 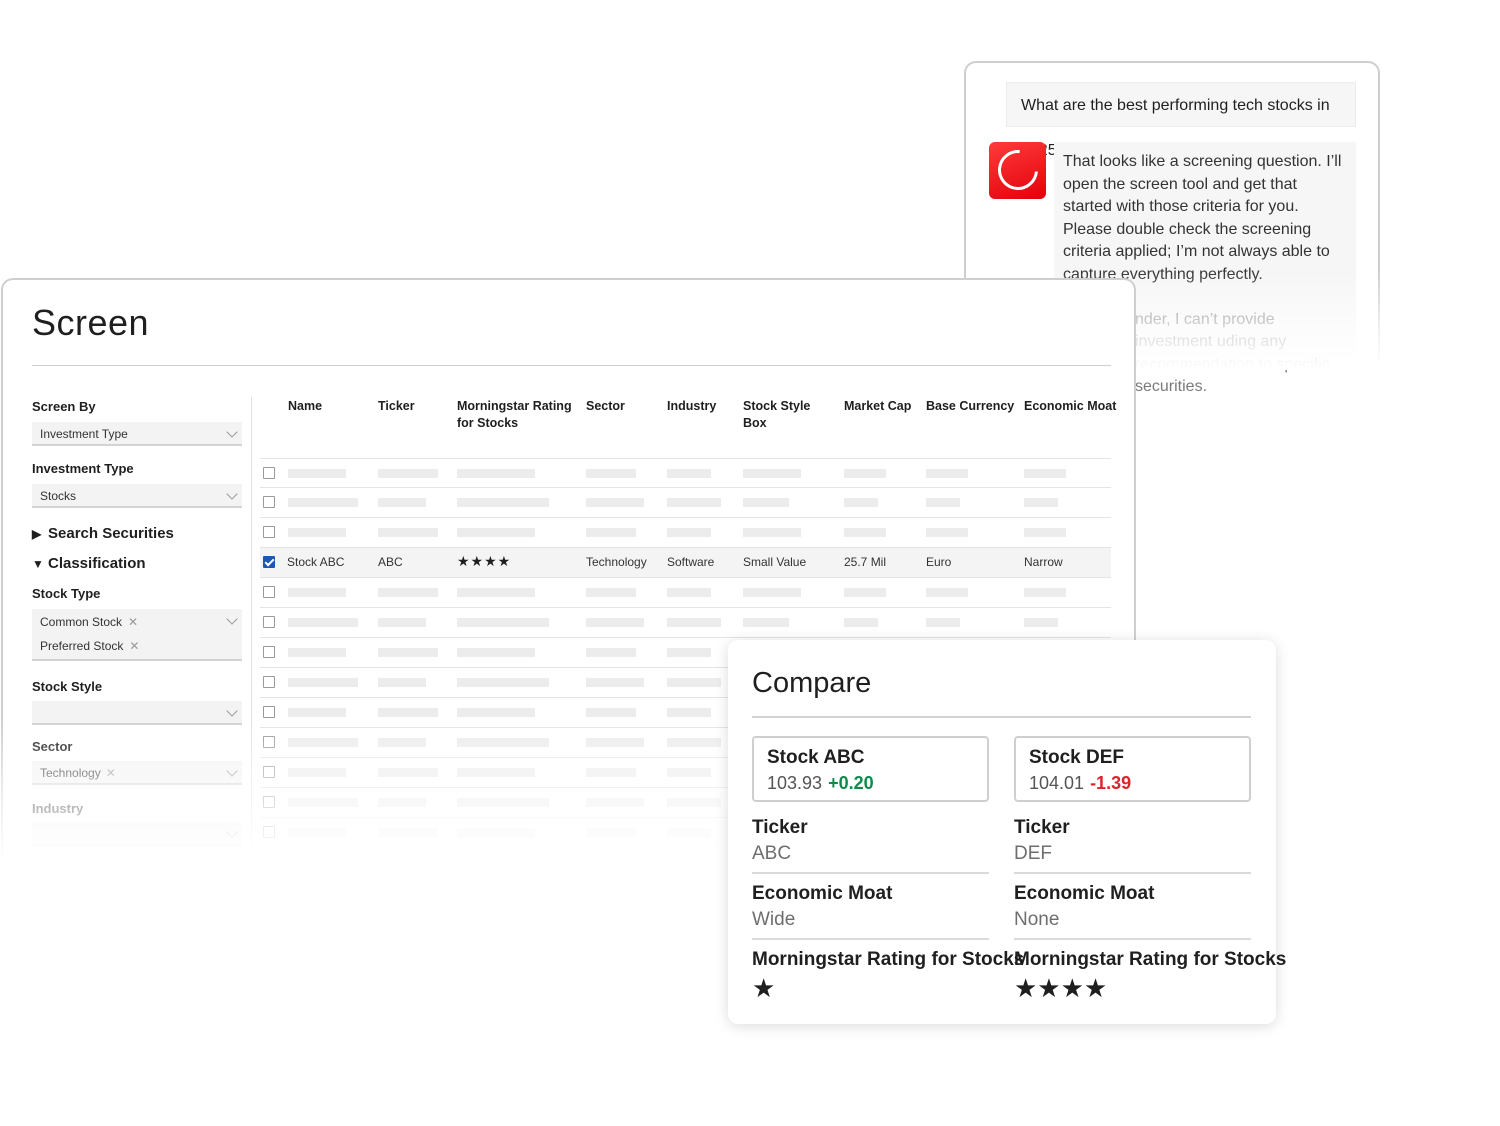 I want to click on search-securities-toggle: ▶ Search Securities, so click(x=103, y=533).